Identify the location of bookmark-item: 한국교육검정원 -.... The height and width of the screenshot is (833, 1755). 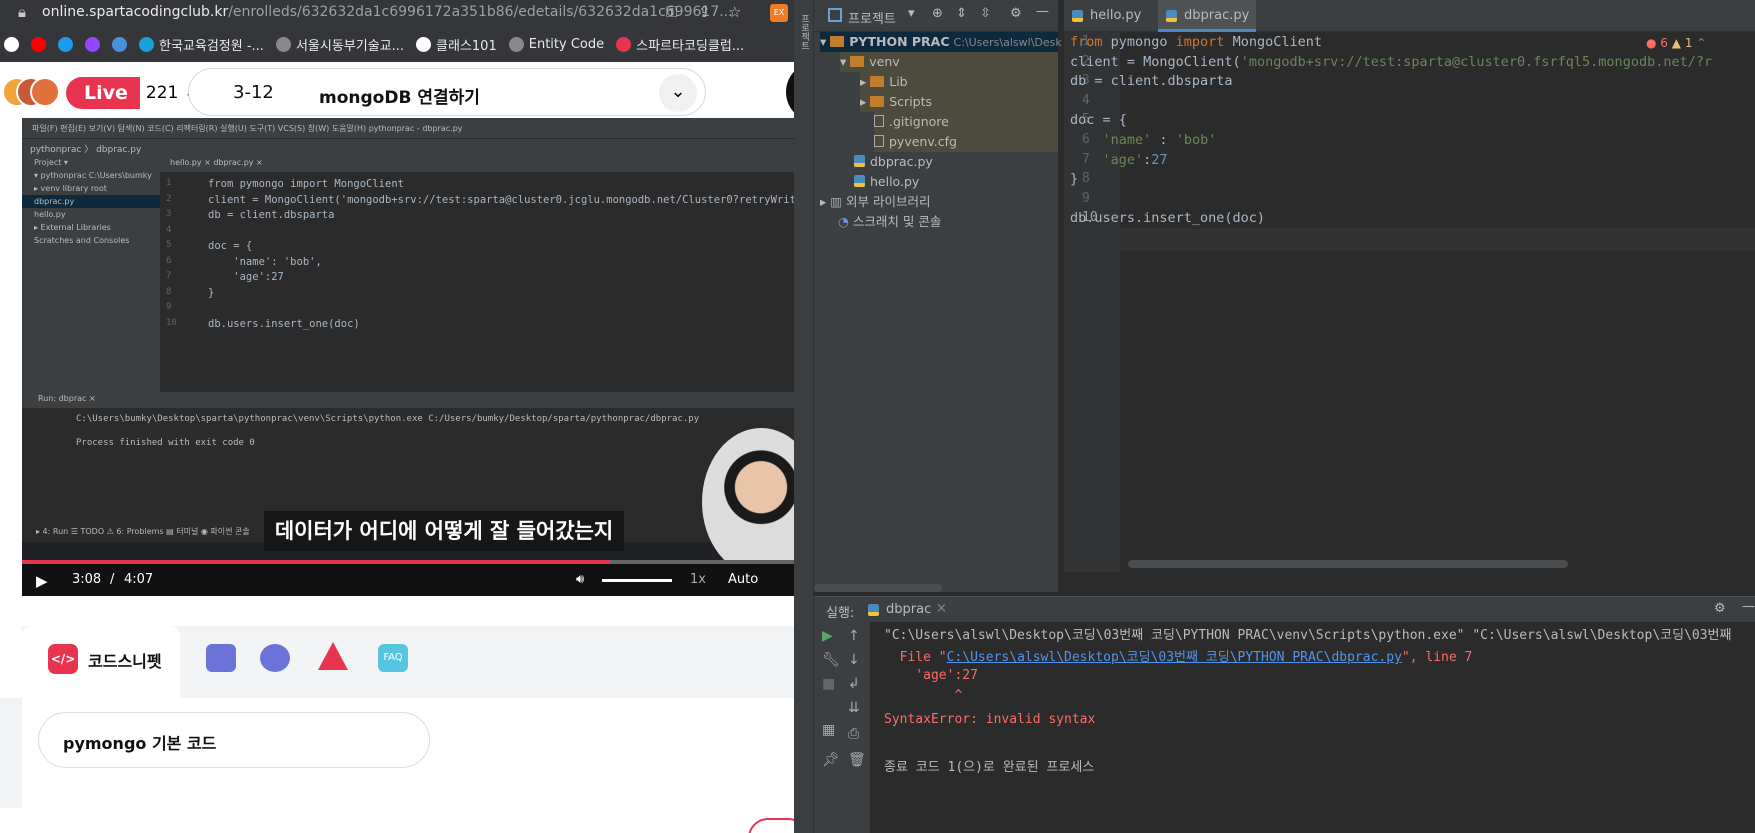
(201, 44).